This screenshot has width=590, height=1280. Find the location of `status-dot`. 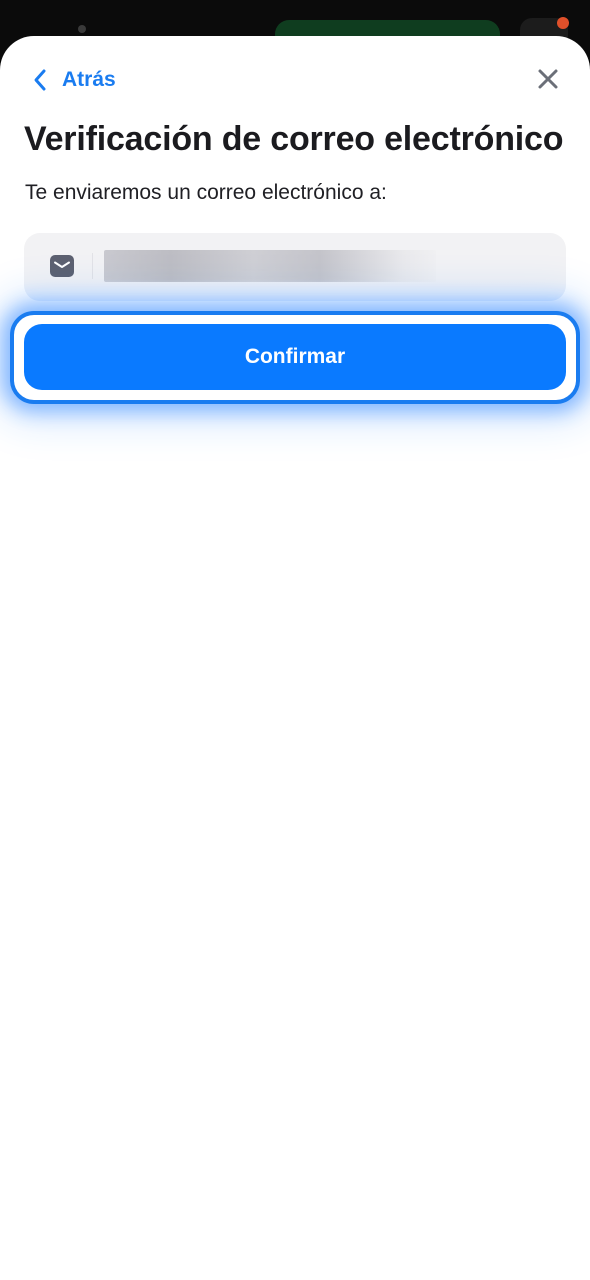

status-dot is located at coordinates (82, 29).